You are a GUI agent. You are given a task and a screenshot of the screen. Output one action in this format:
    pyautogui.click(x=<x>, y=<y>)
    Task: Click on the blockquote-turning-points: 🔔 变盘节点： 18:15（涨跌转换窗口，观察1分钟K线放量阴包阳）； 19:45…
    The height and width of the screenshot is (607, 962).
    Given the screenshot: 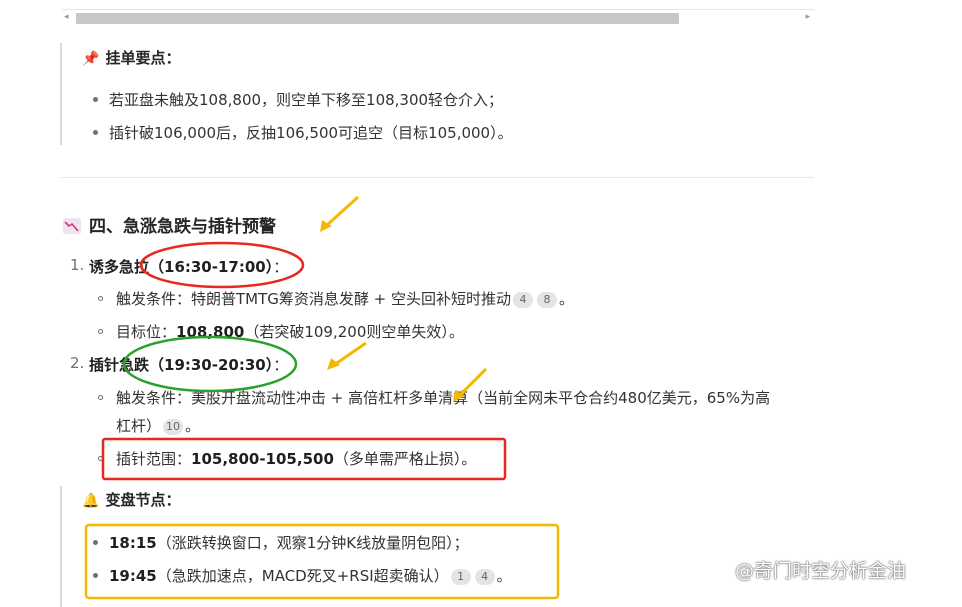 What is the action you would take?
    pyautogui.click(x=411, y=546)
    